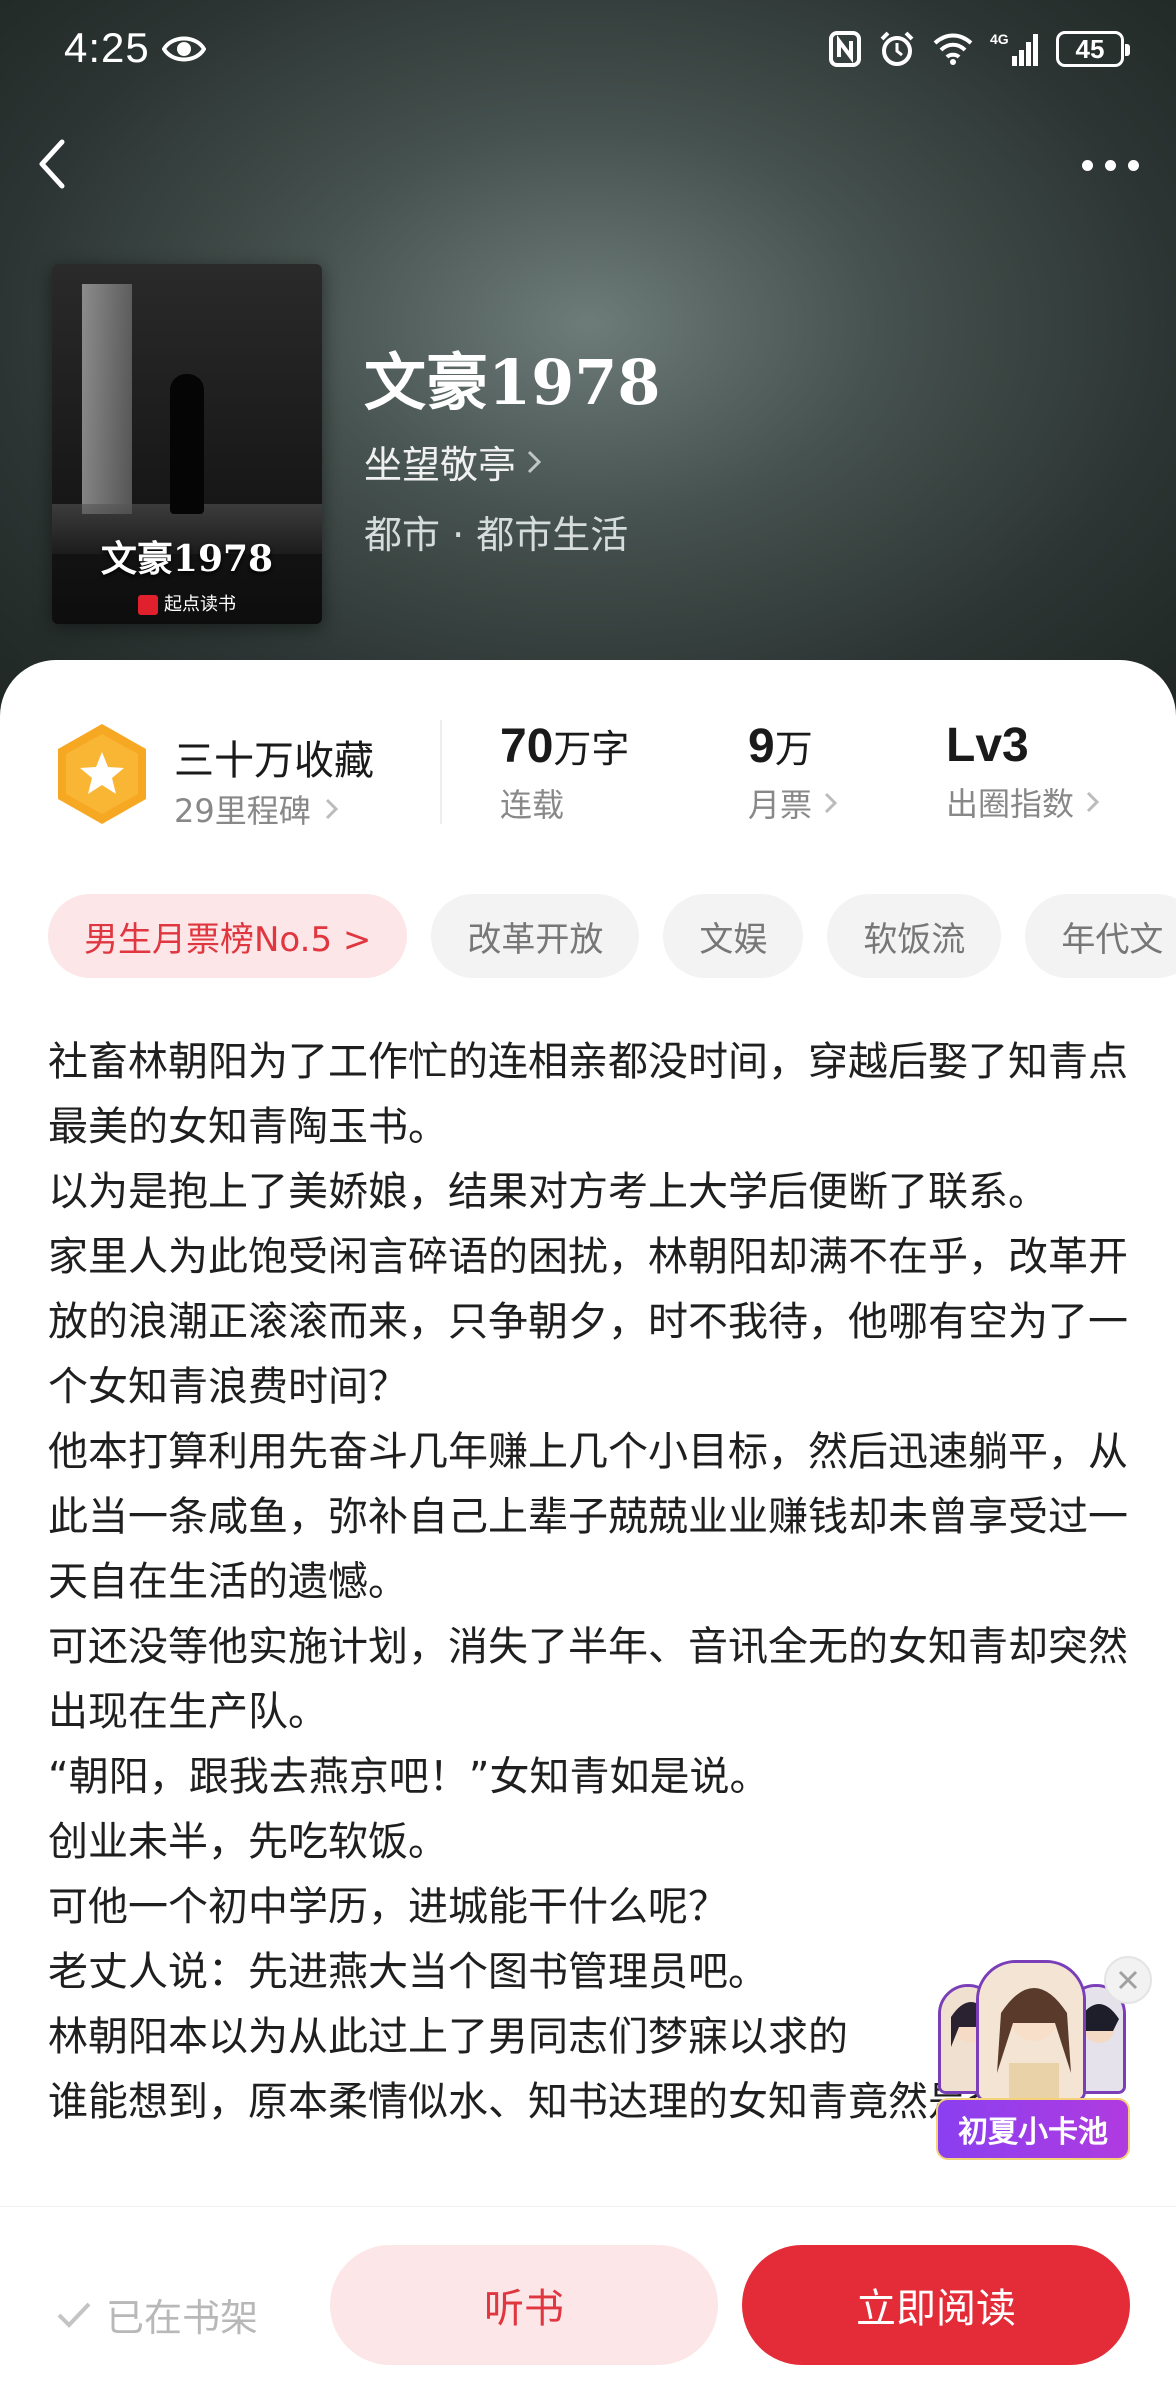 The height and width of the screenshot is (2400, 1176). I want to click on nfc-icon, so click(845, 49).